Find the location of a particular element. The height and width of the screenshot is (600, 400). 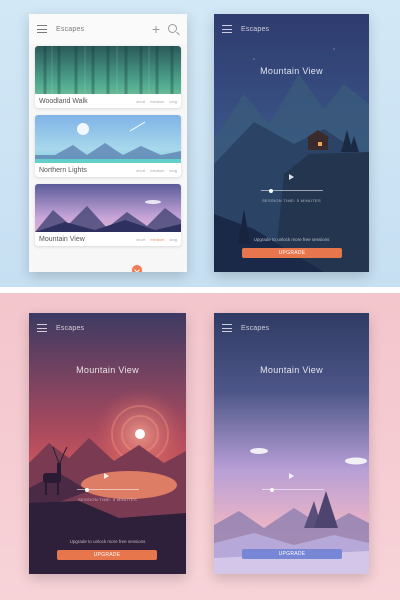

chevron-down-icon is located at coordinates (137, 268).